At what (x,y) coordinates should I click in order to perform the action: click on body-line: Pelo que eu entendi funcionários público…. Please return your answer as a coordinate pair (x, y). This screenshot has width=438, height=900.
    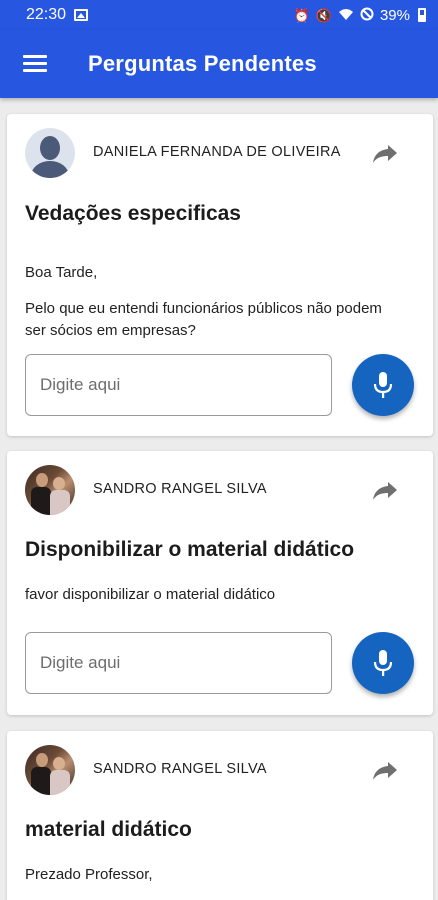
    Looking at the image, I should click on (203, 319).